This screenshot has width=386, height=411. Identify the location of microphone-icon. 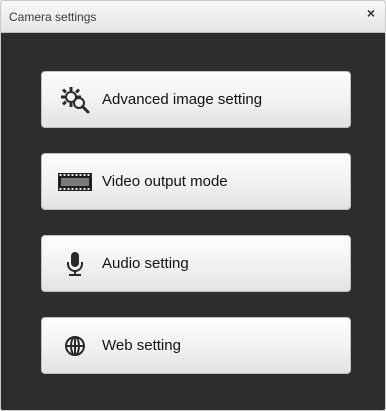
(75, 264).